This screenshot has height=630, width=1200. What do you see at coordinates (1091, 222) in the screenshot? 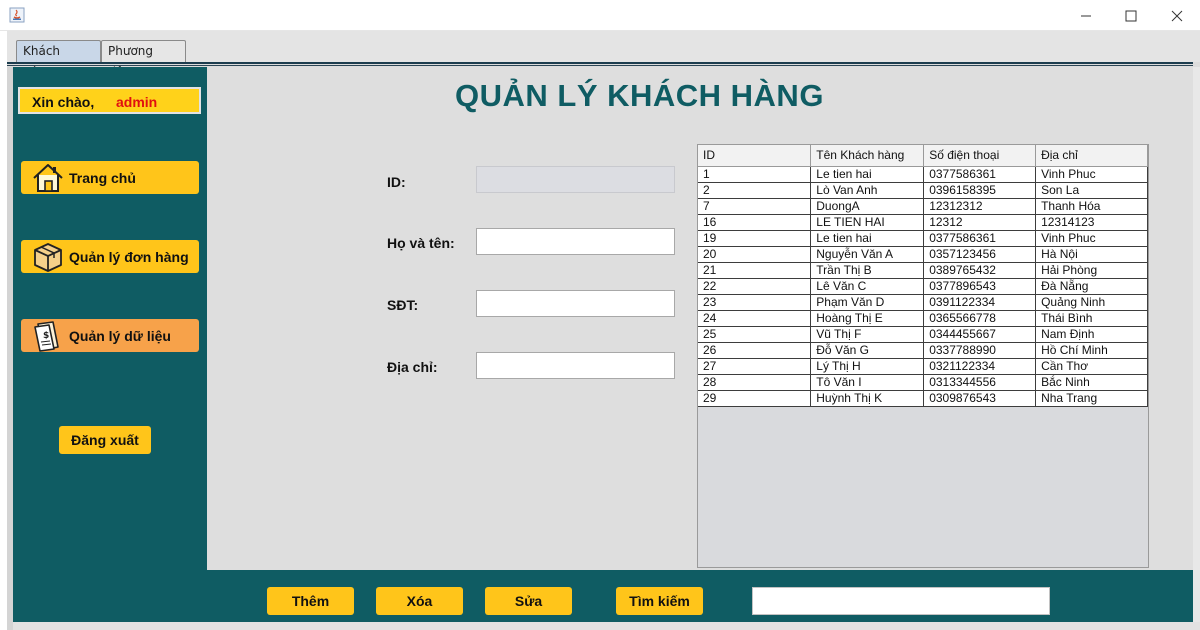
I see `cell-address: 12314123` at bounding box center [1091, 222].